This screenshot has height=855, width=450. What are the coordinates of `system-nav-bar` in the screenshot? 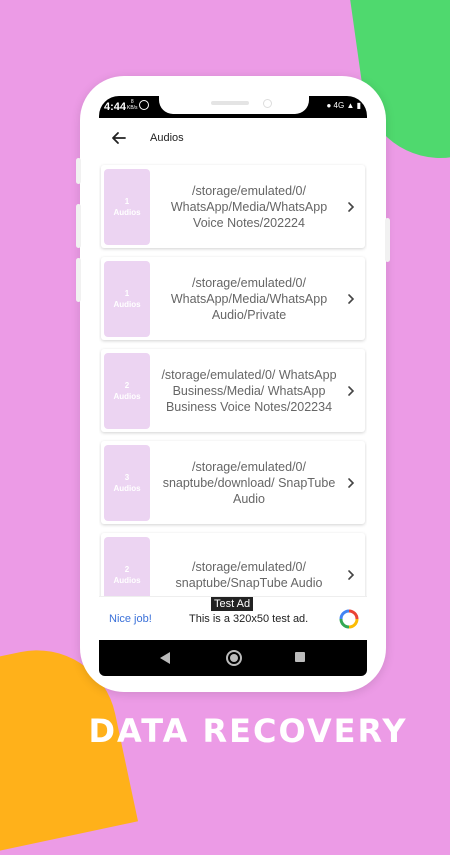 It's located at (233, 658).